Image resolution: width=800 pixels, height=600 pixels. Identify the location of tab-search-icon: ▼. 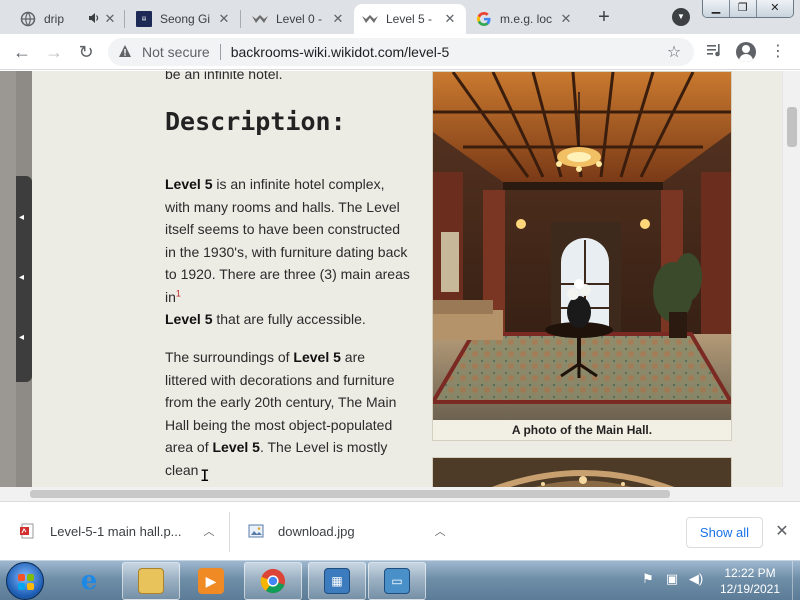
(681, 17).